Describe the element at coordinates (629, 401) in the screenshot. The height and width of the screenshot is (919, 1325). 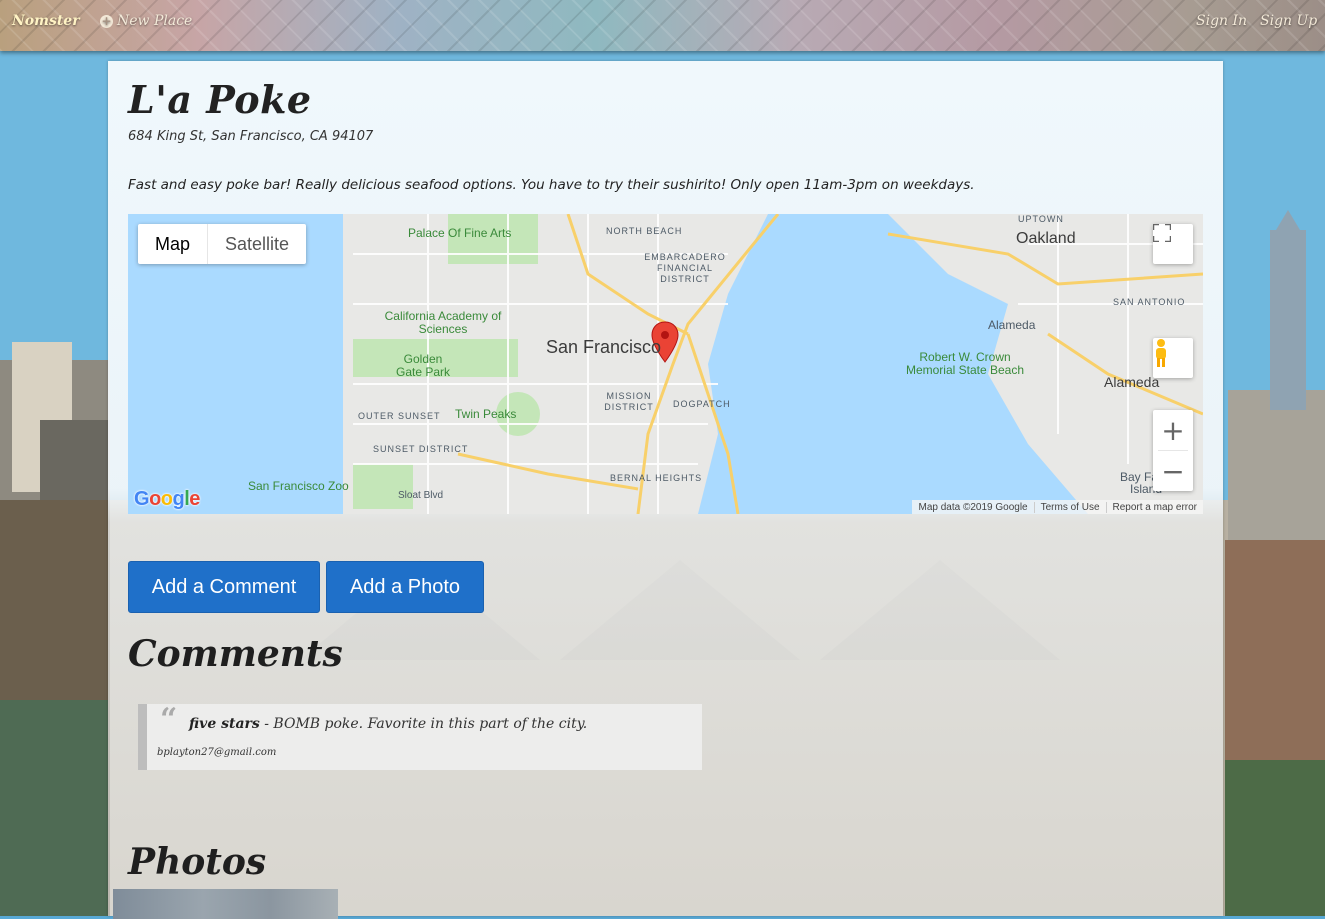
I see `map-label-mission: MISSION DISTRICT` at that location.